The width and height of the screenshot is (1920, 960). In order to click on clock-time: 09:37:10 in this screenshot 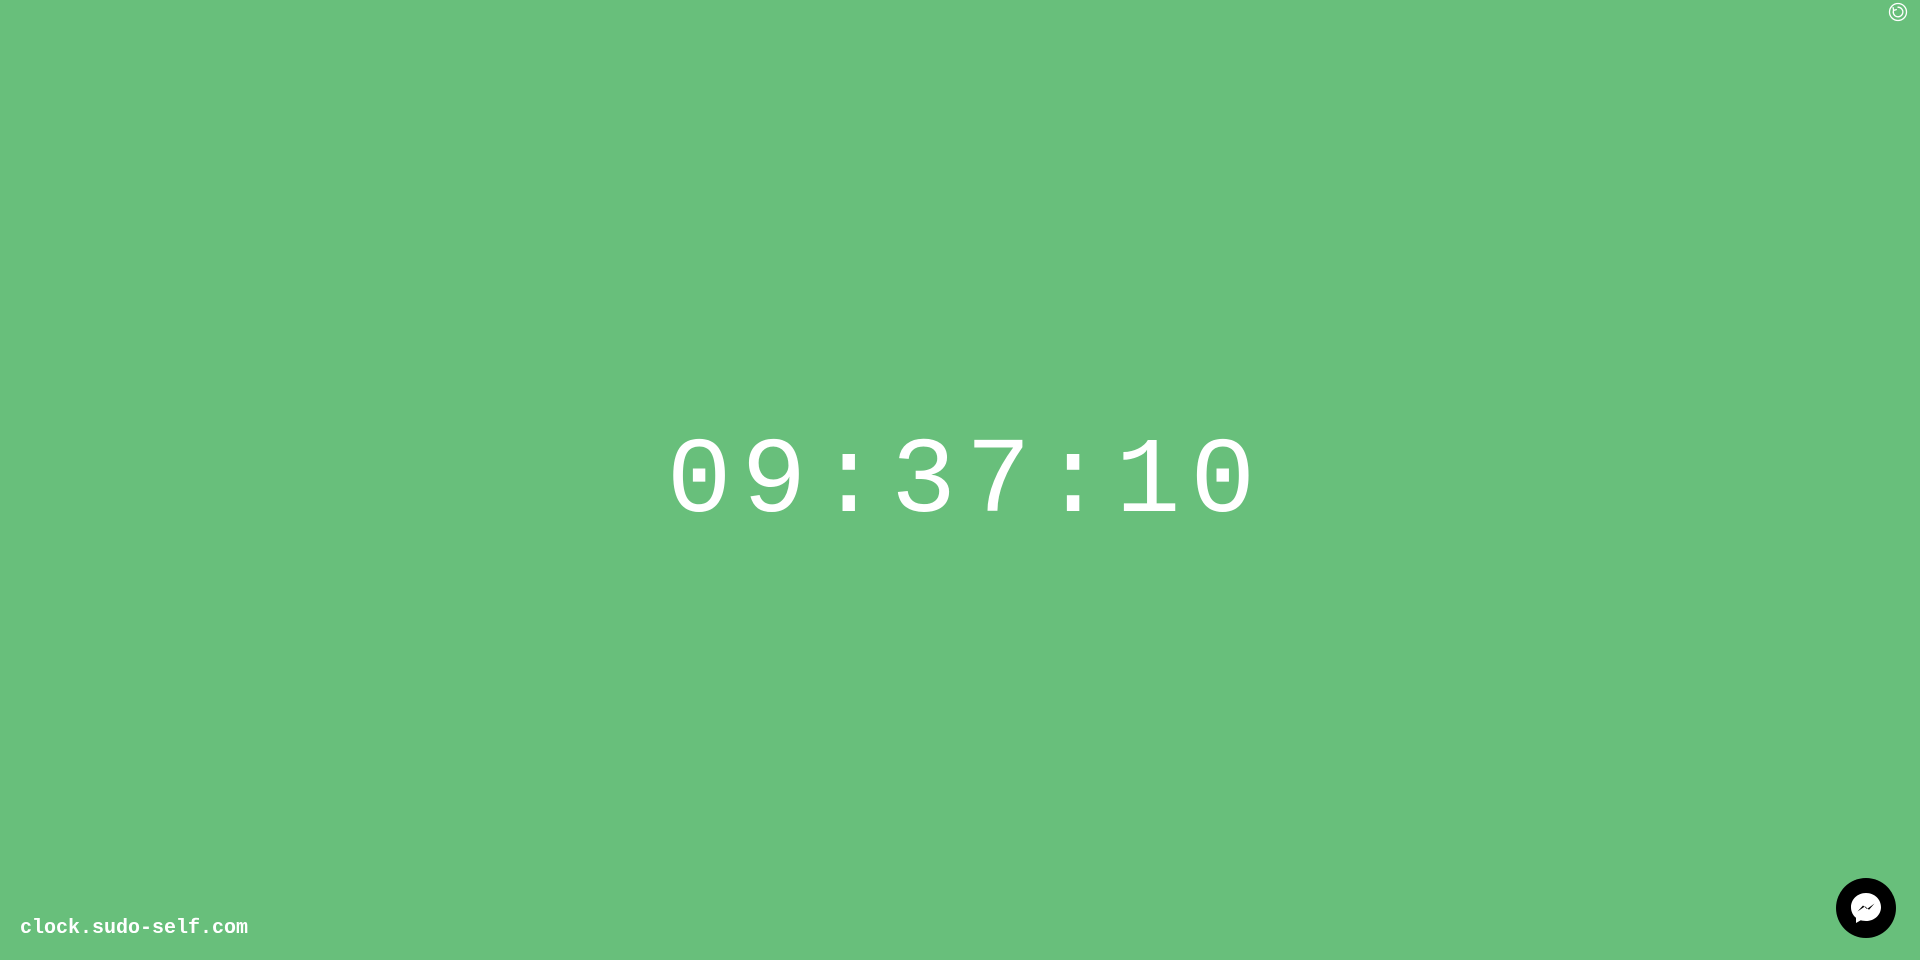, I will do `click(966, 483)`.